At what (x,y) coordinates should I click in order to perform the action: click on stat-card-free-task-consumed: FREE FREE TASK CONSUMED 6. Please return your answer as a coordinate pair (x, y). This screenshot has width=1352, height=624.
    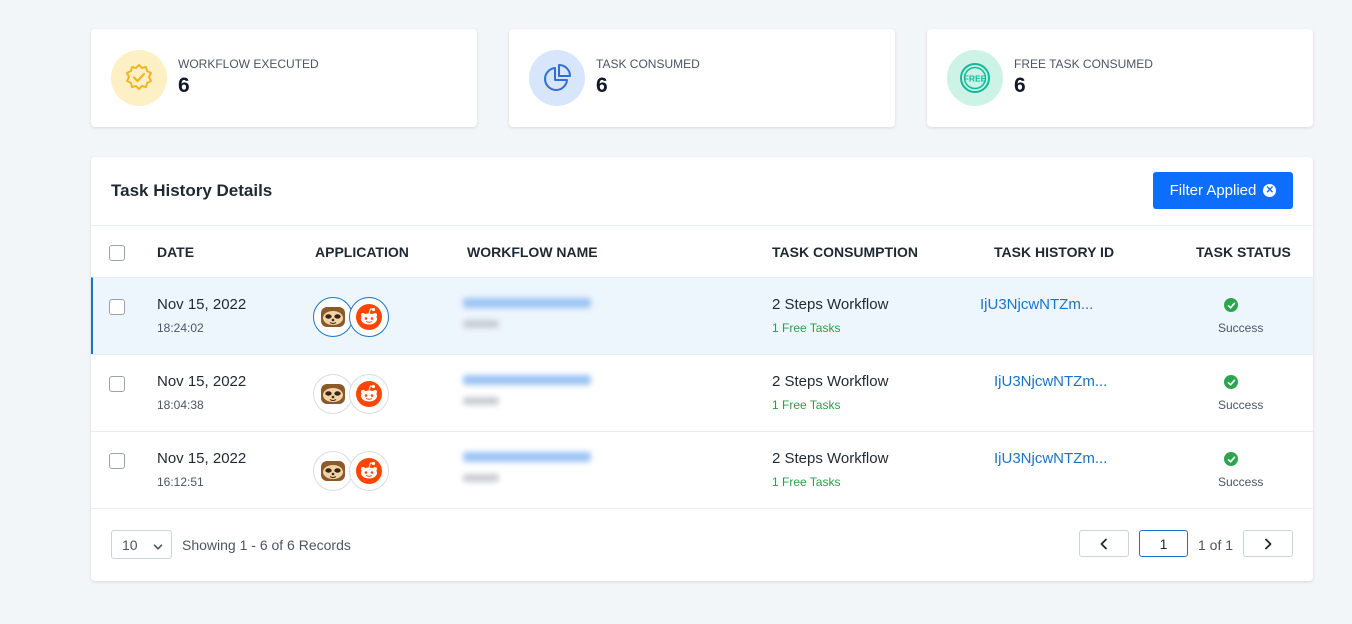
    Looking at the image, I should click on (1120, 78).